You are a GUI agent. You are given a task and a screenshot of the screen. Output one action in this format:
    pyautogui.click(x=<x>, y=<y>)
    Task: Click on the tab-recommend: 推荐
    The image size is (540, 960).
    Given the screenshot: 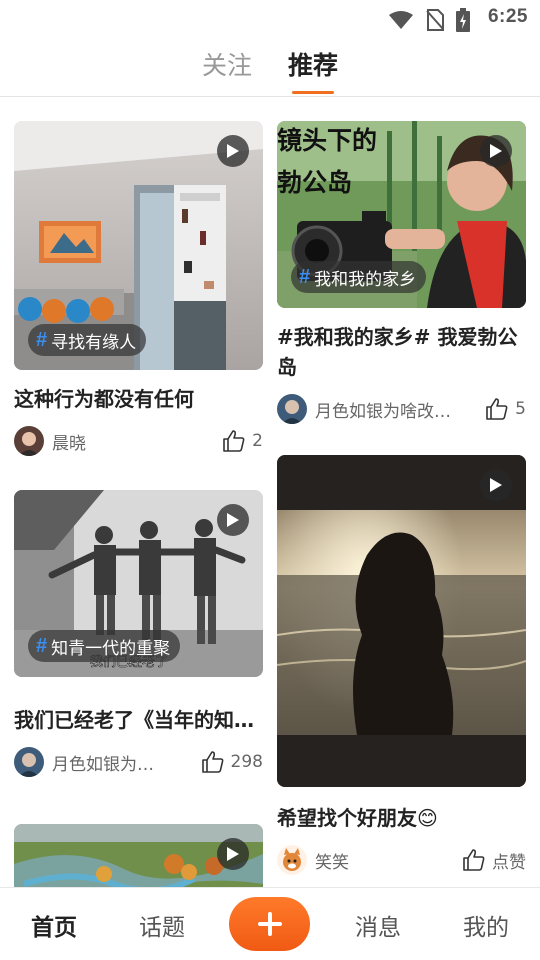 What is the action you would take?
    pyautogui.click(x=313, y=70)
    